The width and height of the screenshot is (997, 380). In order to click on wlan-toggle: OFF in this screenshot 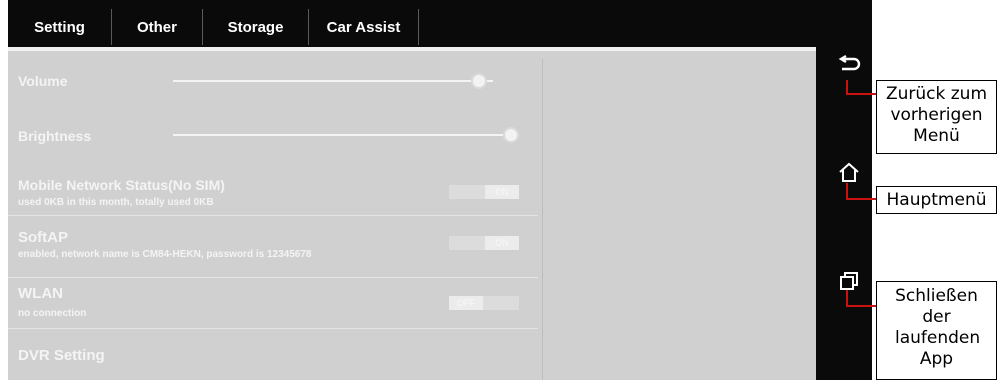, I will do `click(484, 303)`.